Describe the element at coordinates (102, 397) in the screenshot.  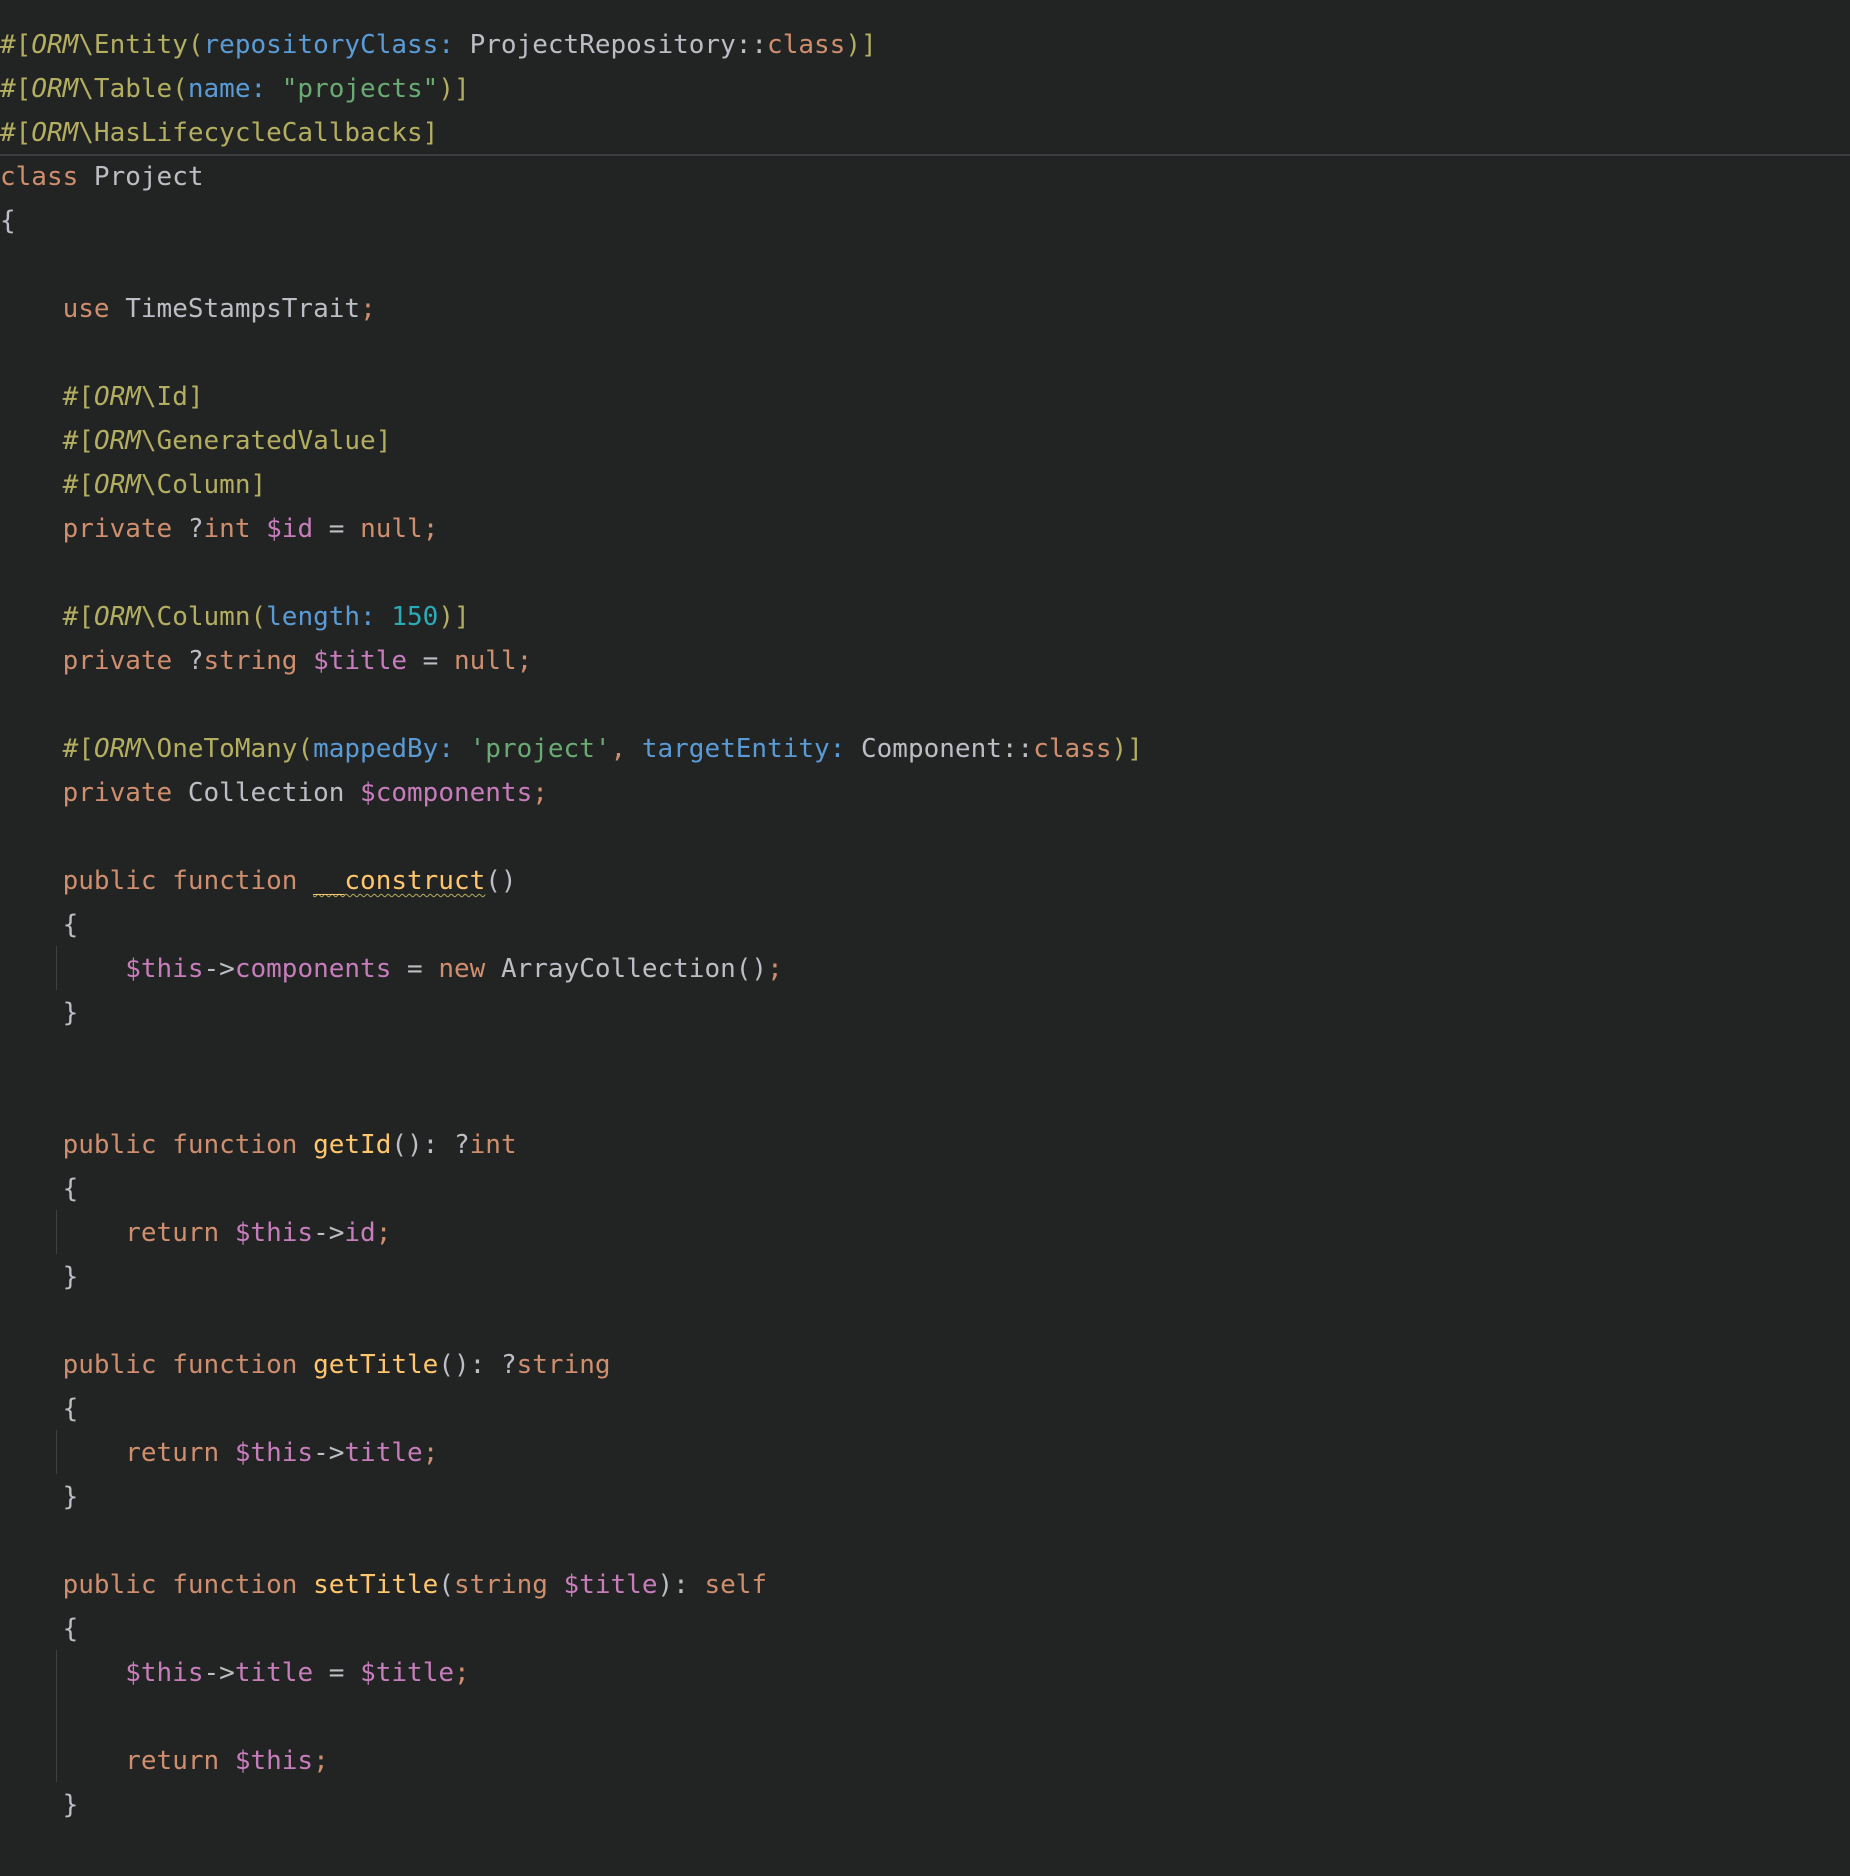
I see `code-line: #[ORM\Id]` at that location.